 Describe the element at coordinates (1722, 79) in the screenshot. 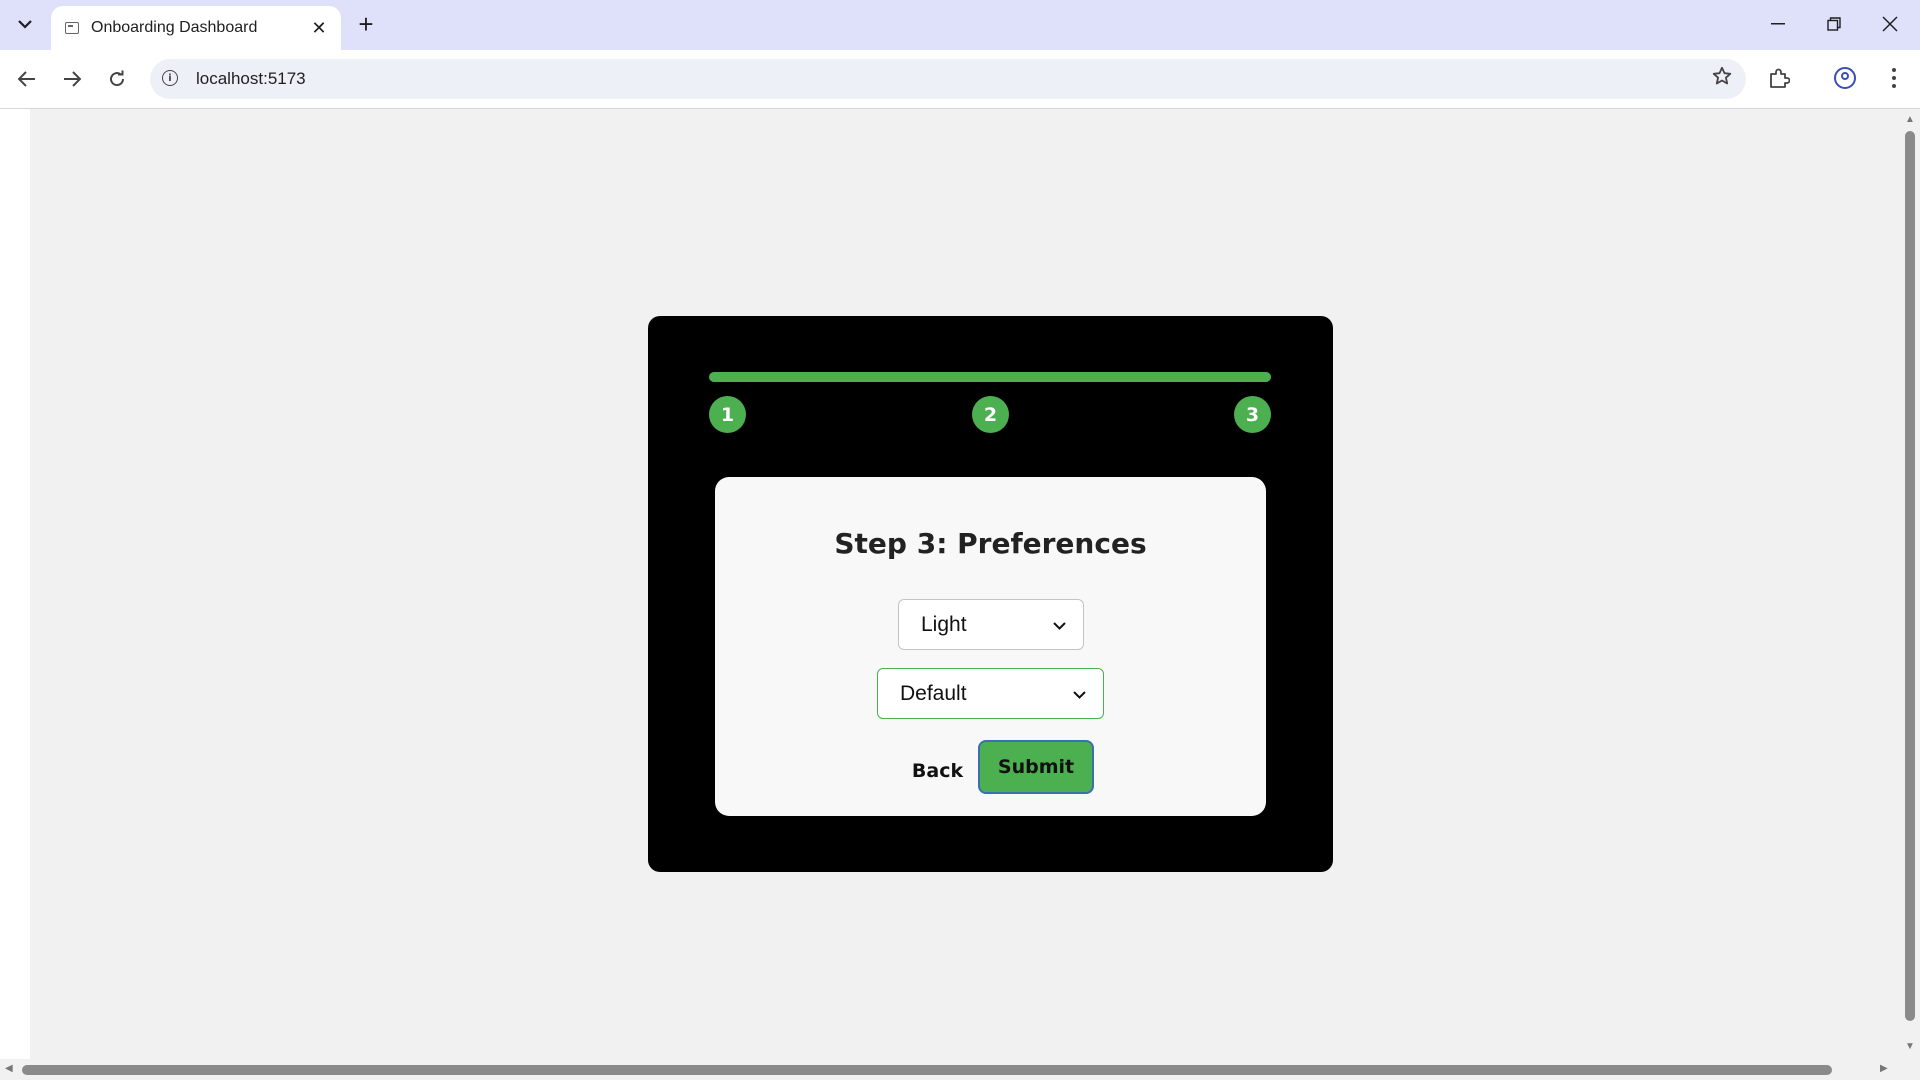

I see `bookmark-star-icon` at that location.